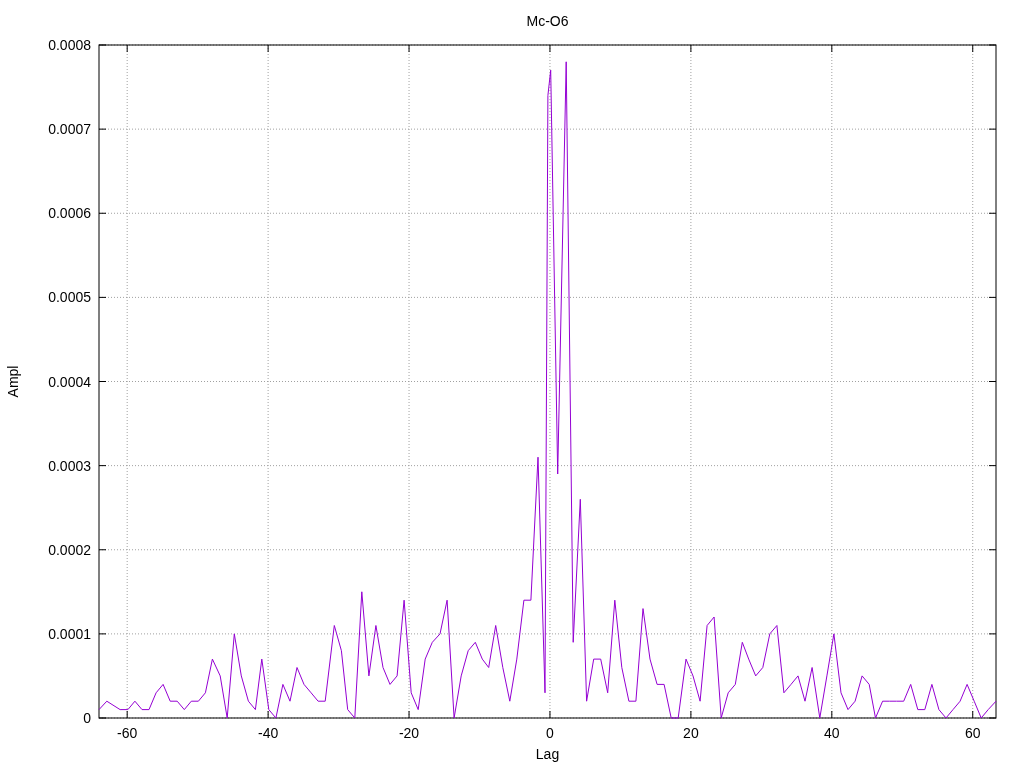  I want to click on y-tick-label: 0.0004, so click(69, 381).